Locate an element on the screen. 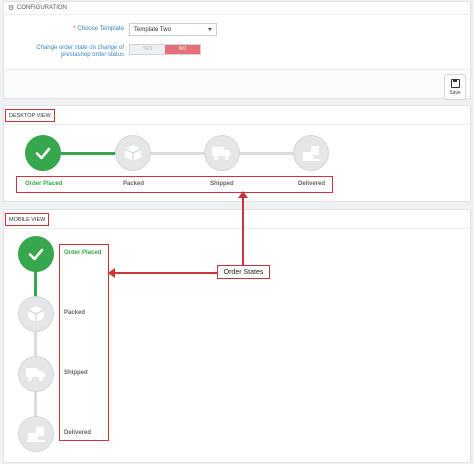 Image resolution: width=474 pixels, height=464 pixels. template-label: * Choose Template is located at coordinates (98, 29).